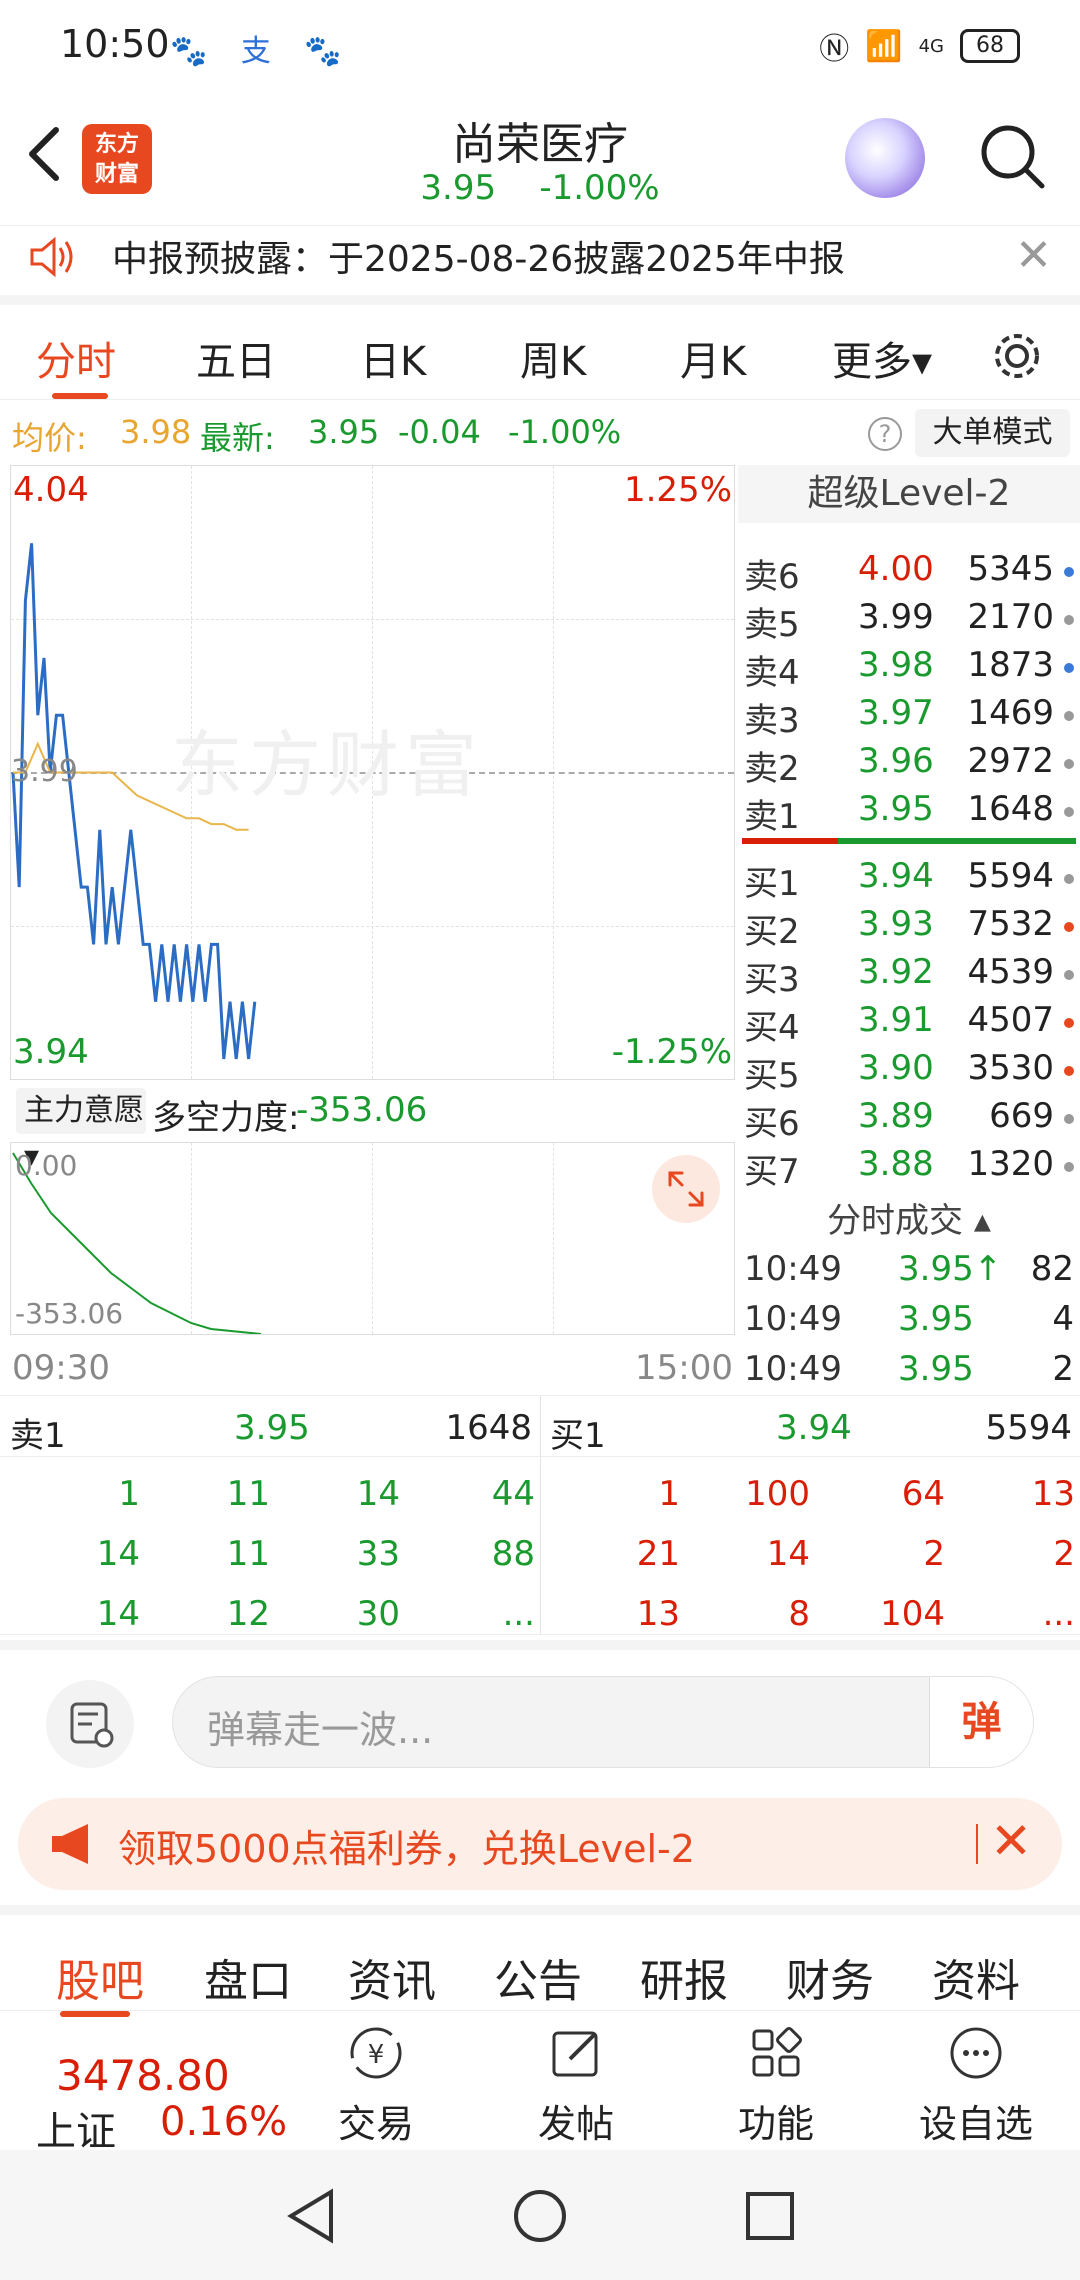 This screenshot has height=2280, width=1080. What do you see at coordinates (1013, 157) in the screenshot?
I see `search-icon` at bounding box center [1013, 157].